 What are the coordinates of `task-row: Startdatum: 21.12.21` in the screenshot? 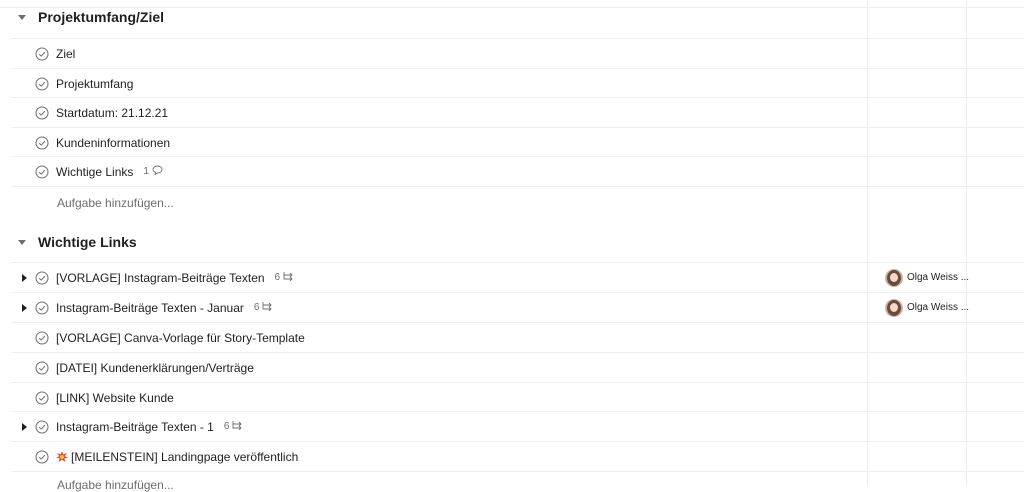 It's located at (517, 112).